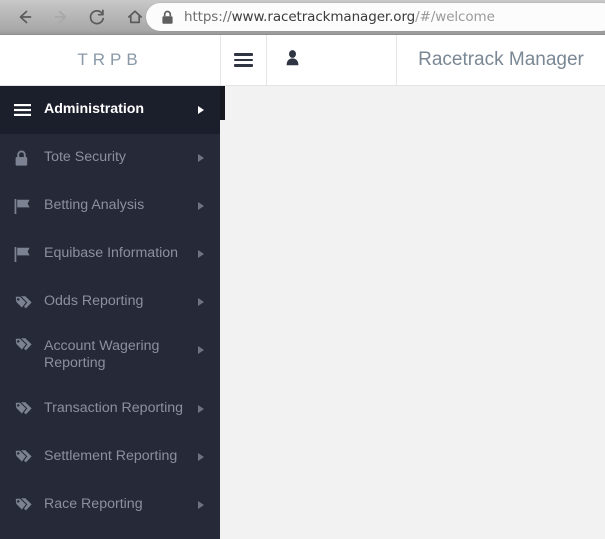 The width and height of the screenshot is (605, 539). I want to click on page-title-label: Racetrack Manager, so click(501, 59).